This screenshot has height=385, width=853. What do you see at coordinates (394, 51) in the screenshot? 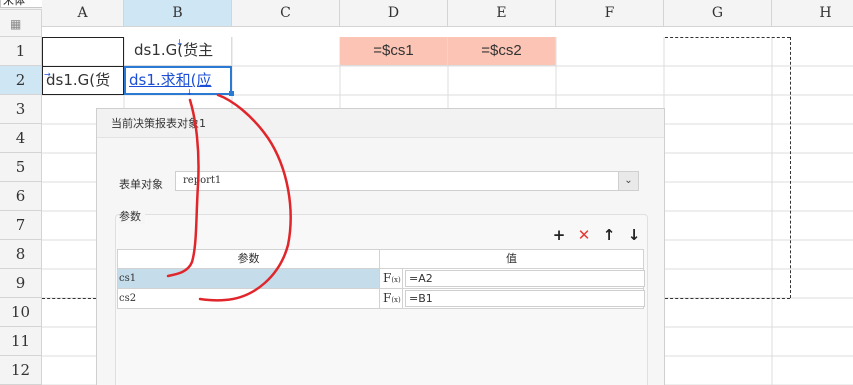
I see `cell-d1: =$cs1` at bounding box center [394, 51].